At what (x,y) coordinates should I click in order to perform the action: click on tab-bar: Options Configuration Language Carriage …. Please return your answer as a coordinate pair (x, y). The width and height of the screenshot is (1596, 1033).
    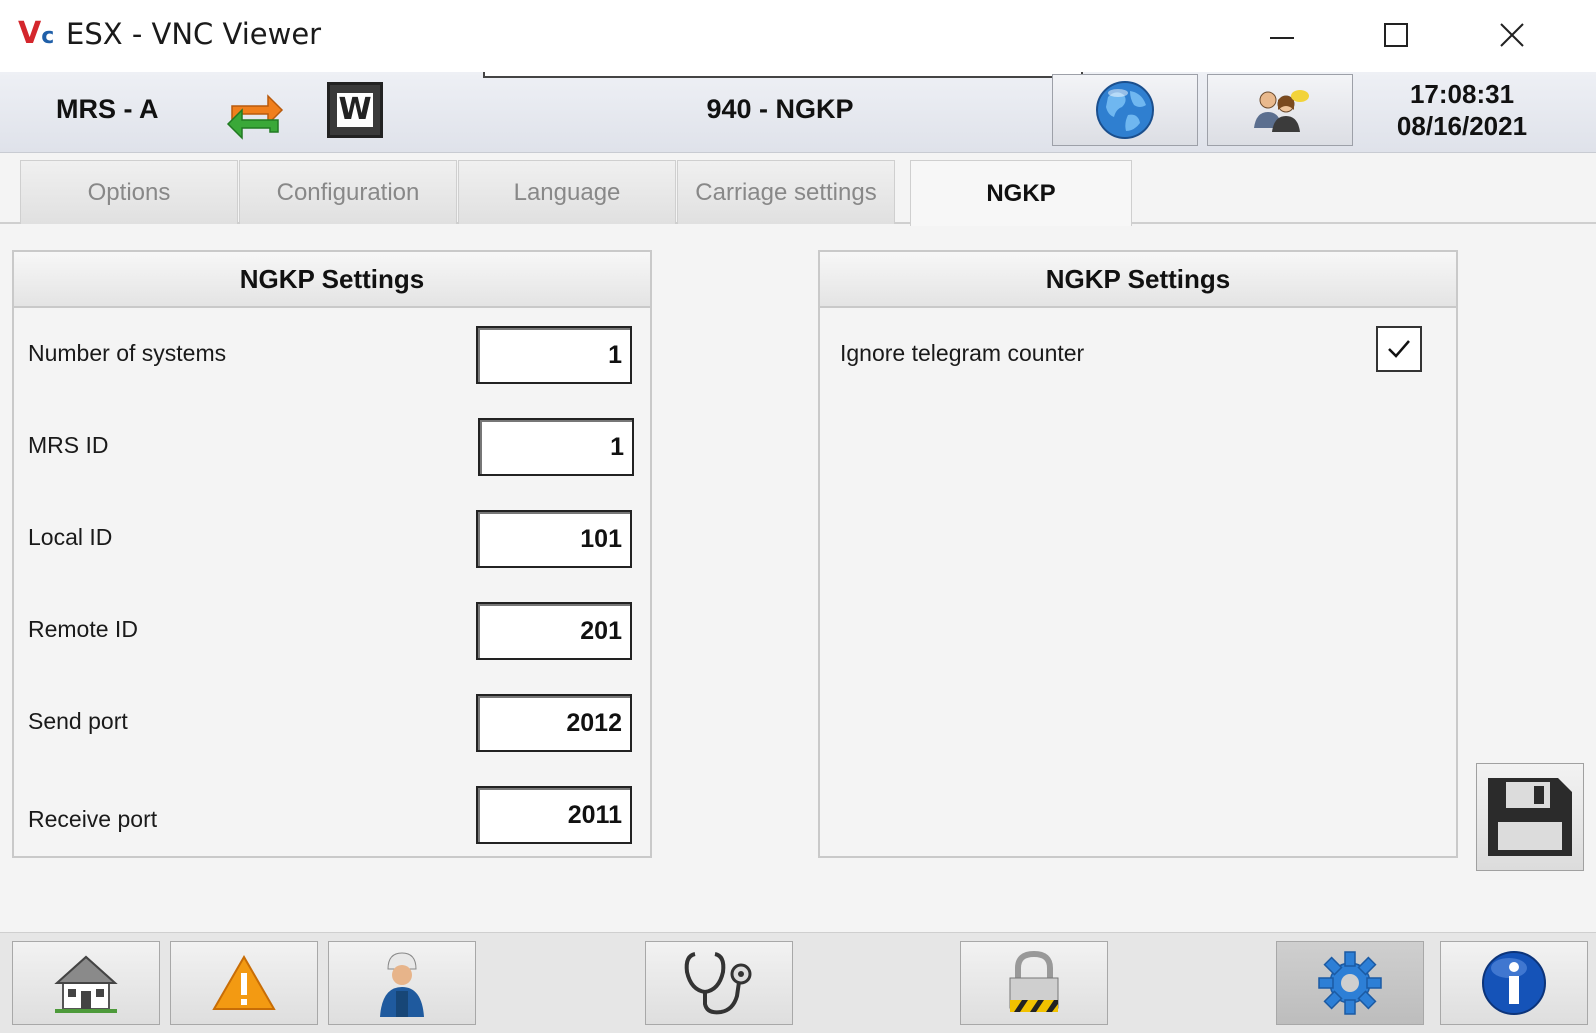
    Looking at the image, I should click on (798, 189).